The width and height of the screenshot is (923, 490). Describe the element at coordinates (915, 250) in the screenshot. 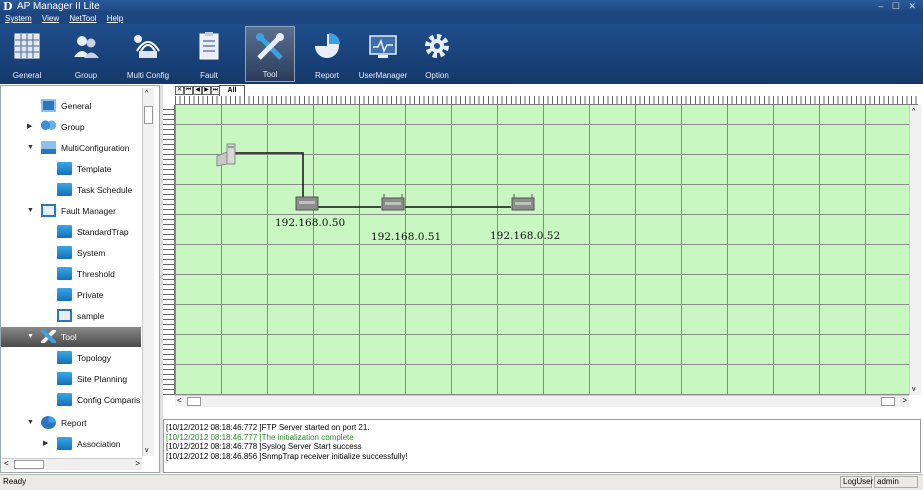

I see `canvas-vertical-scrollbar: ^ v` at that location.